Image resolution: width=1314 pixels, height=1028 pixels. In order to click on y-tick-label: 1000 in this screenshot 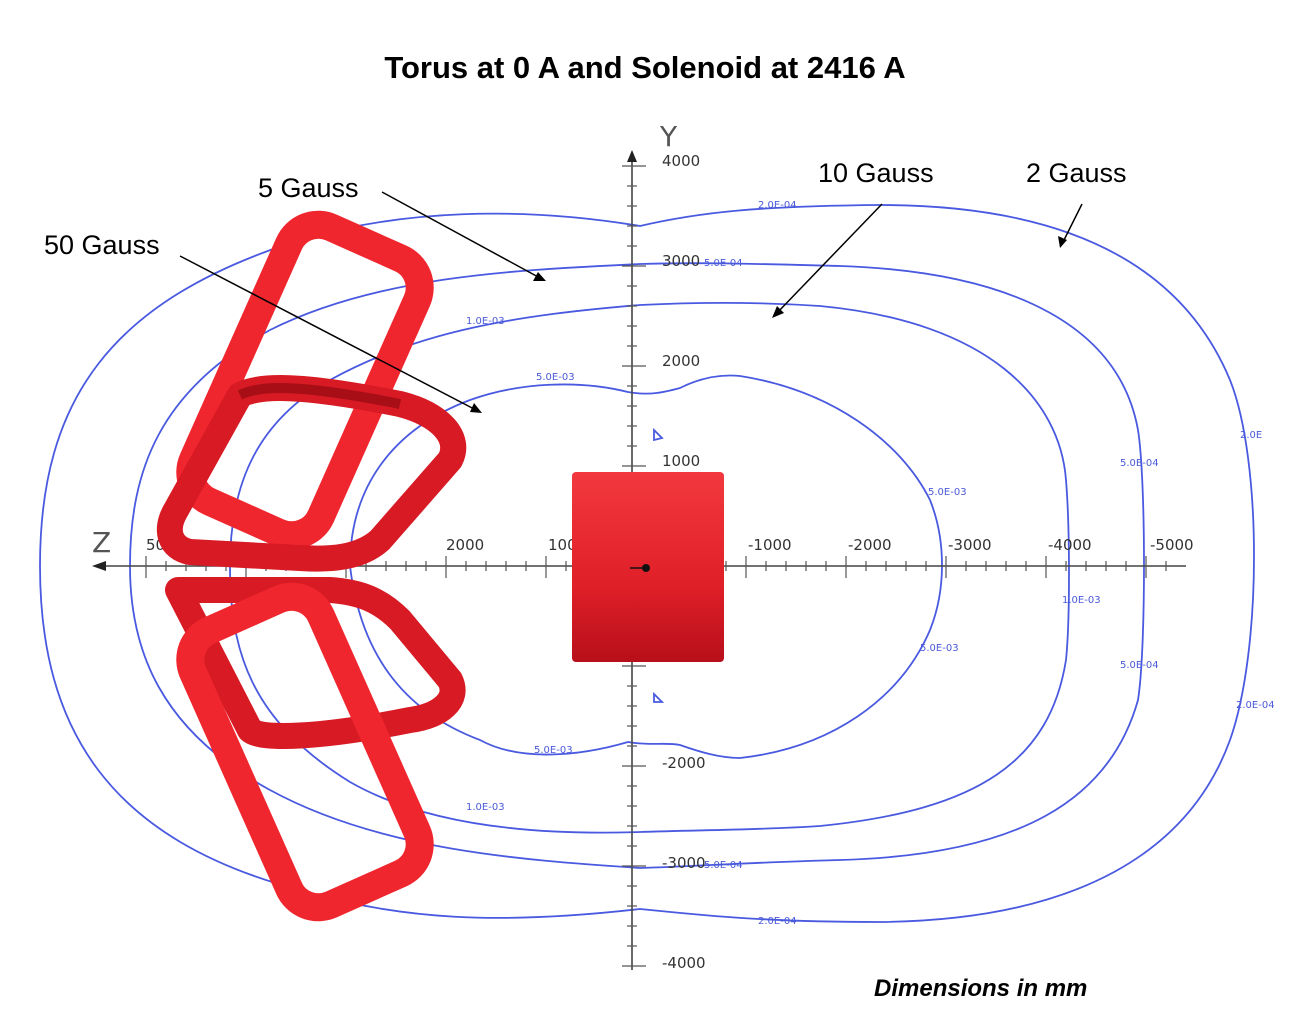, I will do `click(681, 461)`.